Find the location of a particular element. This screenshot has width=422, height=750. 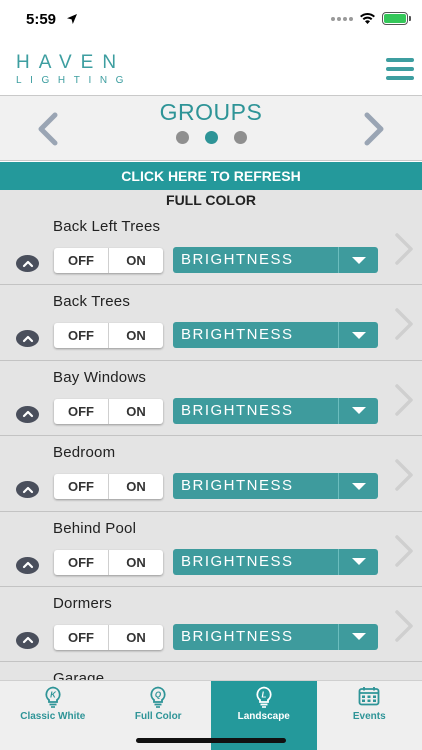

hamburger-menu-icon is located at coordinates (400, 69).